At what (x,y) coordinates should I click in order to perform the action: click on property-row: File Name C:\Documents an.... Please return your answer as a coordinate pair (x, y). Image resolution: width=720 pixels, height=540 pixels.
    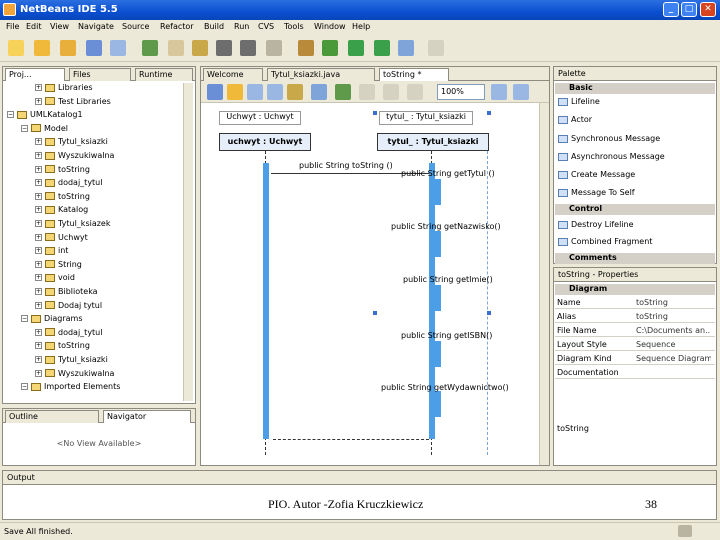
    Looking at the image, I should click on (635, 330).